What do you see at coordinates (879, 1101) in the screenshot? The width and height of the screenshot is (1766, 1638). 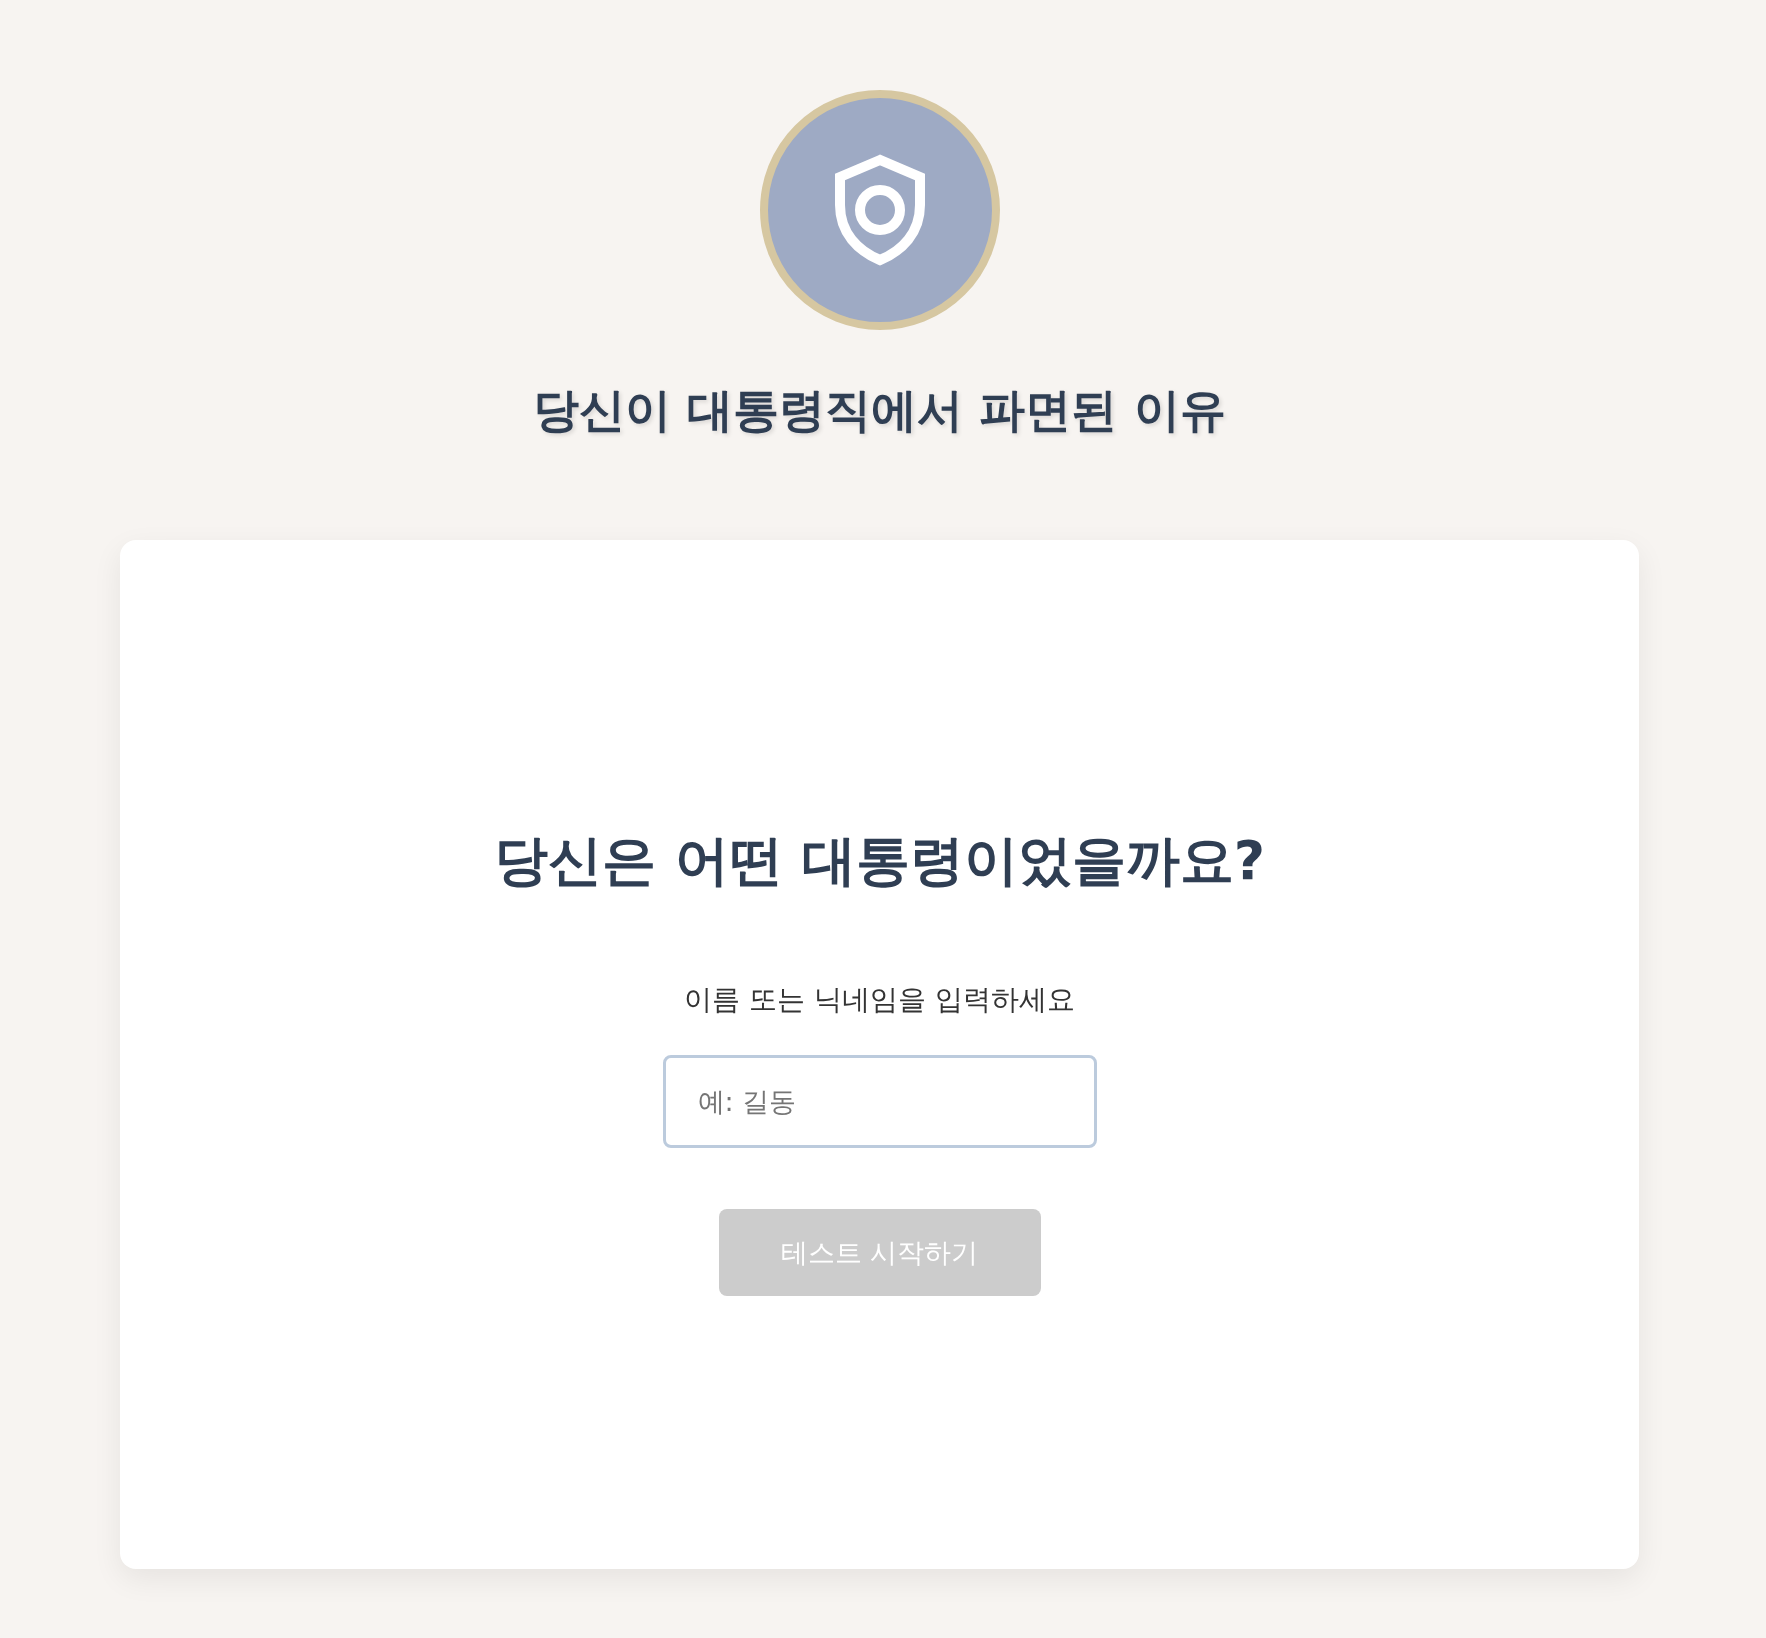 I see `name-input: 예: 길동` at bounding box center [879, 1101].